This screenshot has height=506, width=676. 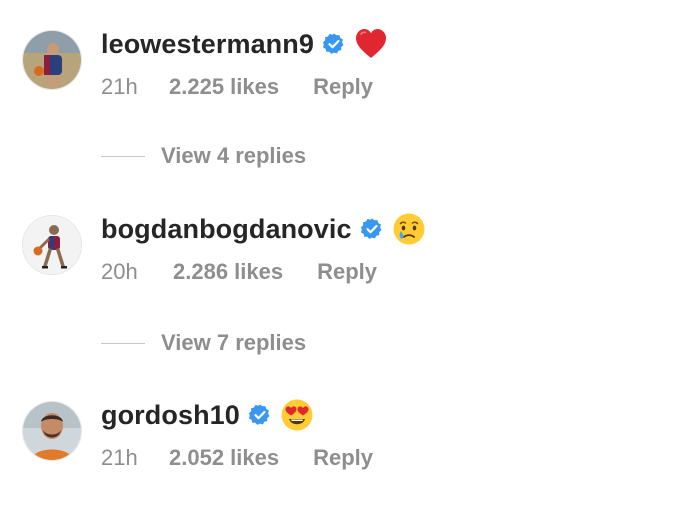 I want to click on comment-meta: 21h 2.225 likes Reply, so click(x=237, y=87).